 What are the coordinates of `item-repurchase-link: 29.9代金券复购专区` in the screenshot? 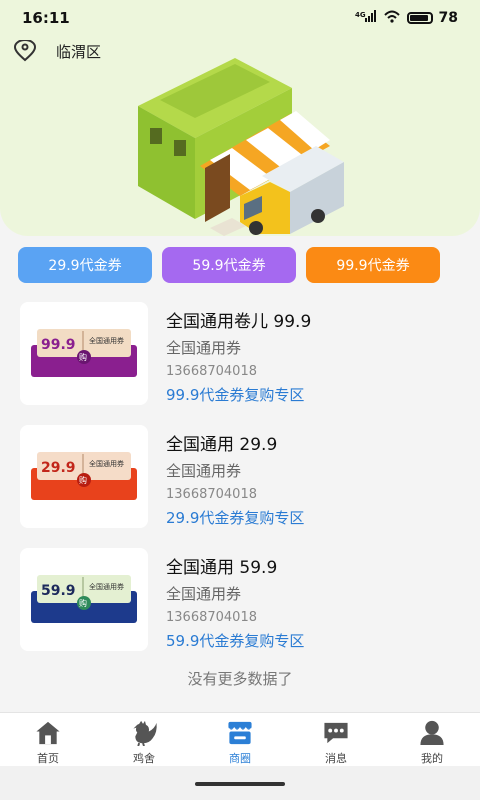 It's located at (235, 518).